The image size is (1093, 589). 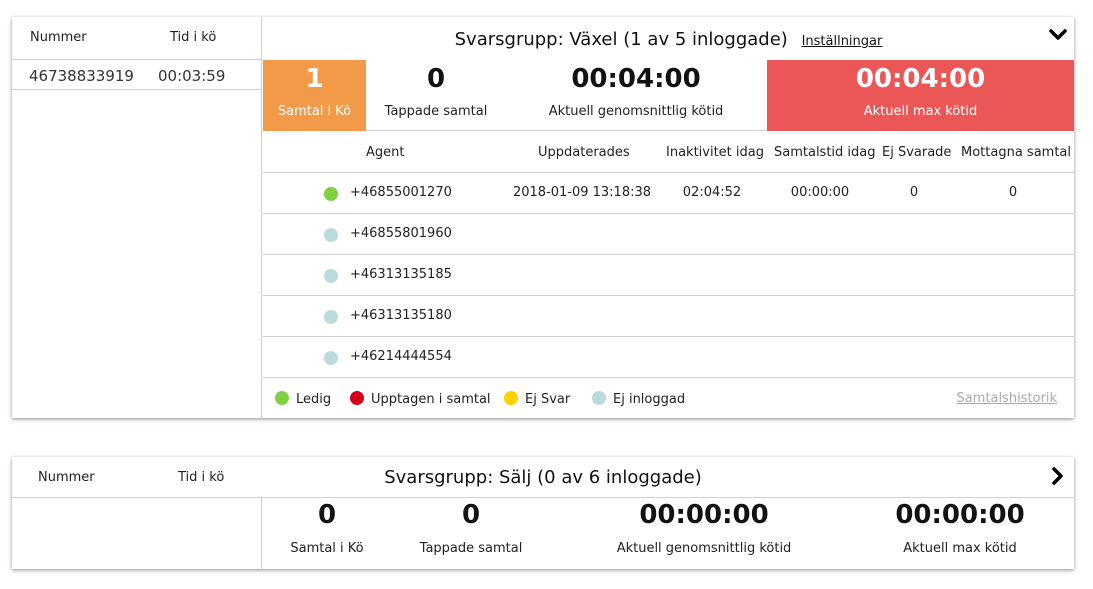 What do you see at coordinates (668, 234) in the screenshot?
I see `agent-row: +46855801960` at bounding box center [668, 234].